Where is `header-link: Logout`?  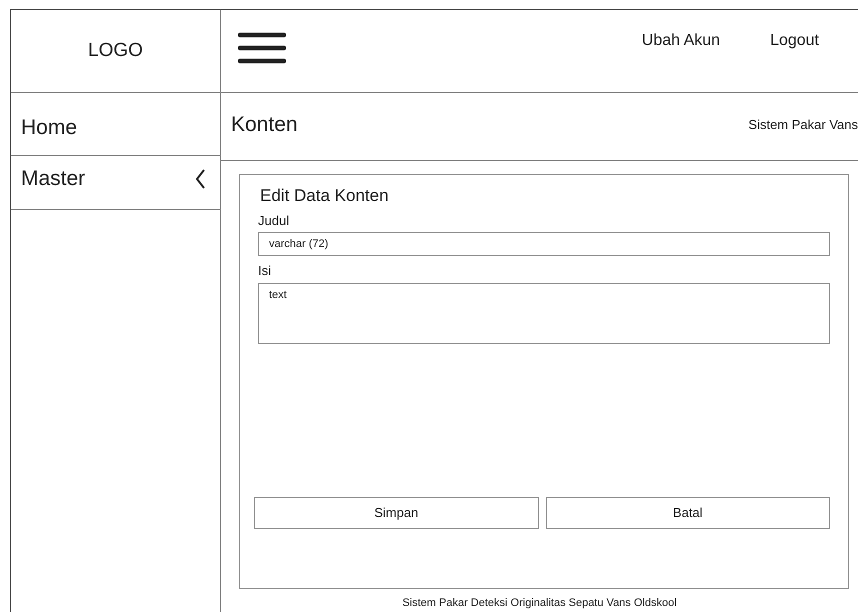 header-link: Logout is located at coordinates (794, 41).